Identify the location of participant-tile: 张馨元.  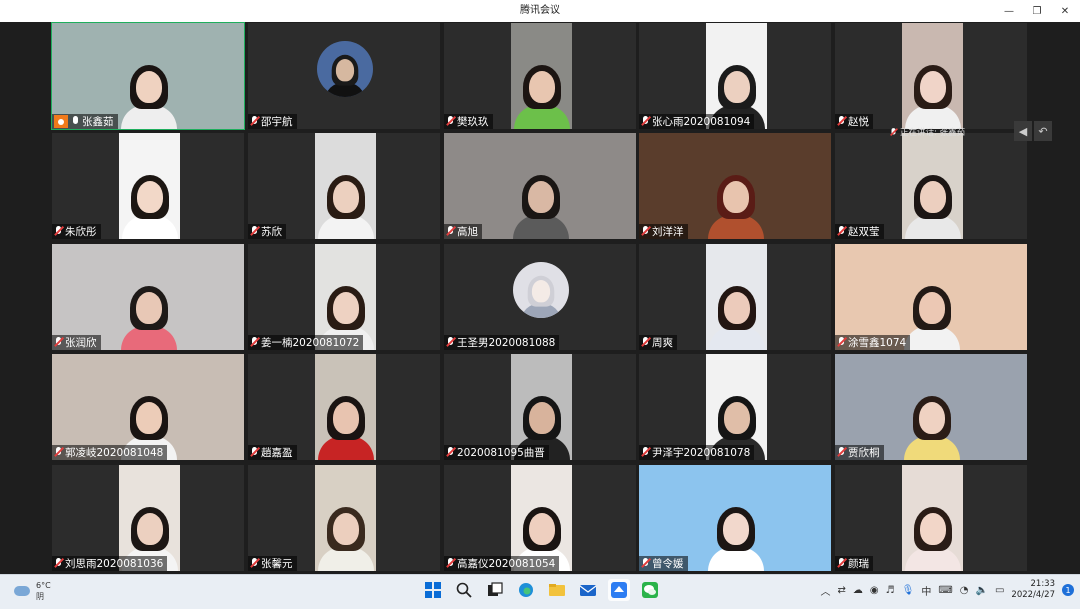
(344, 518).